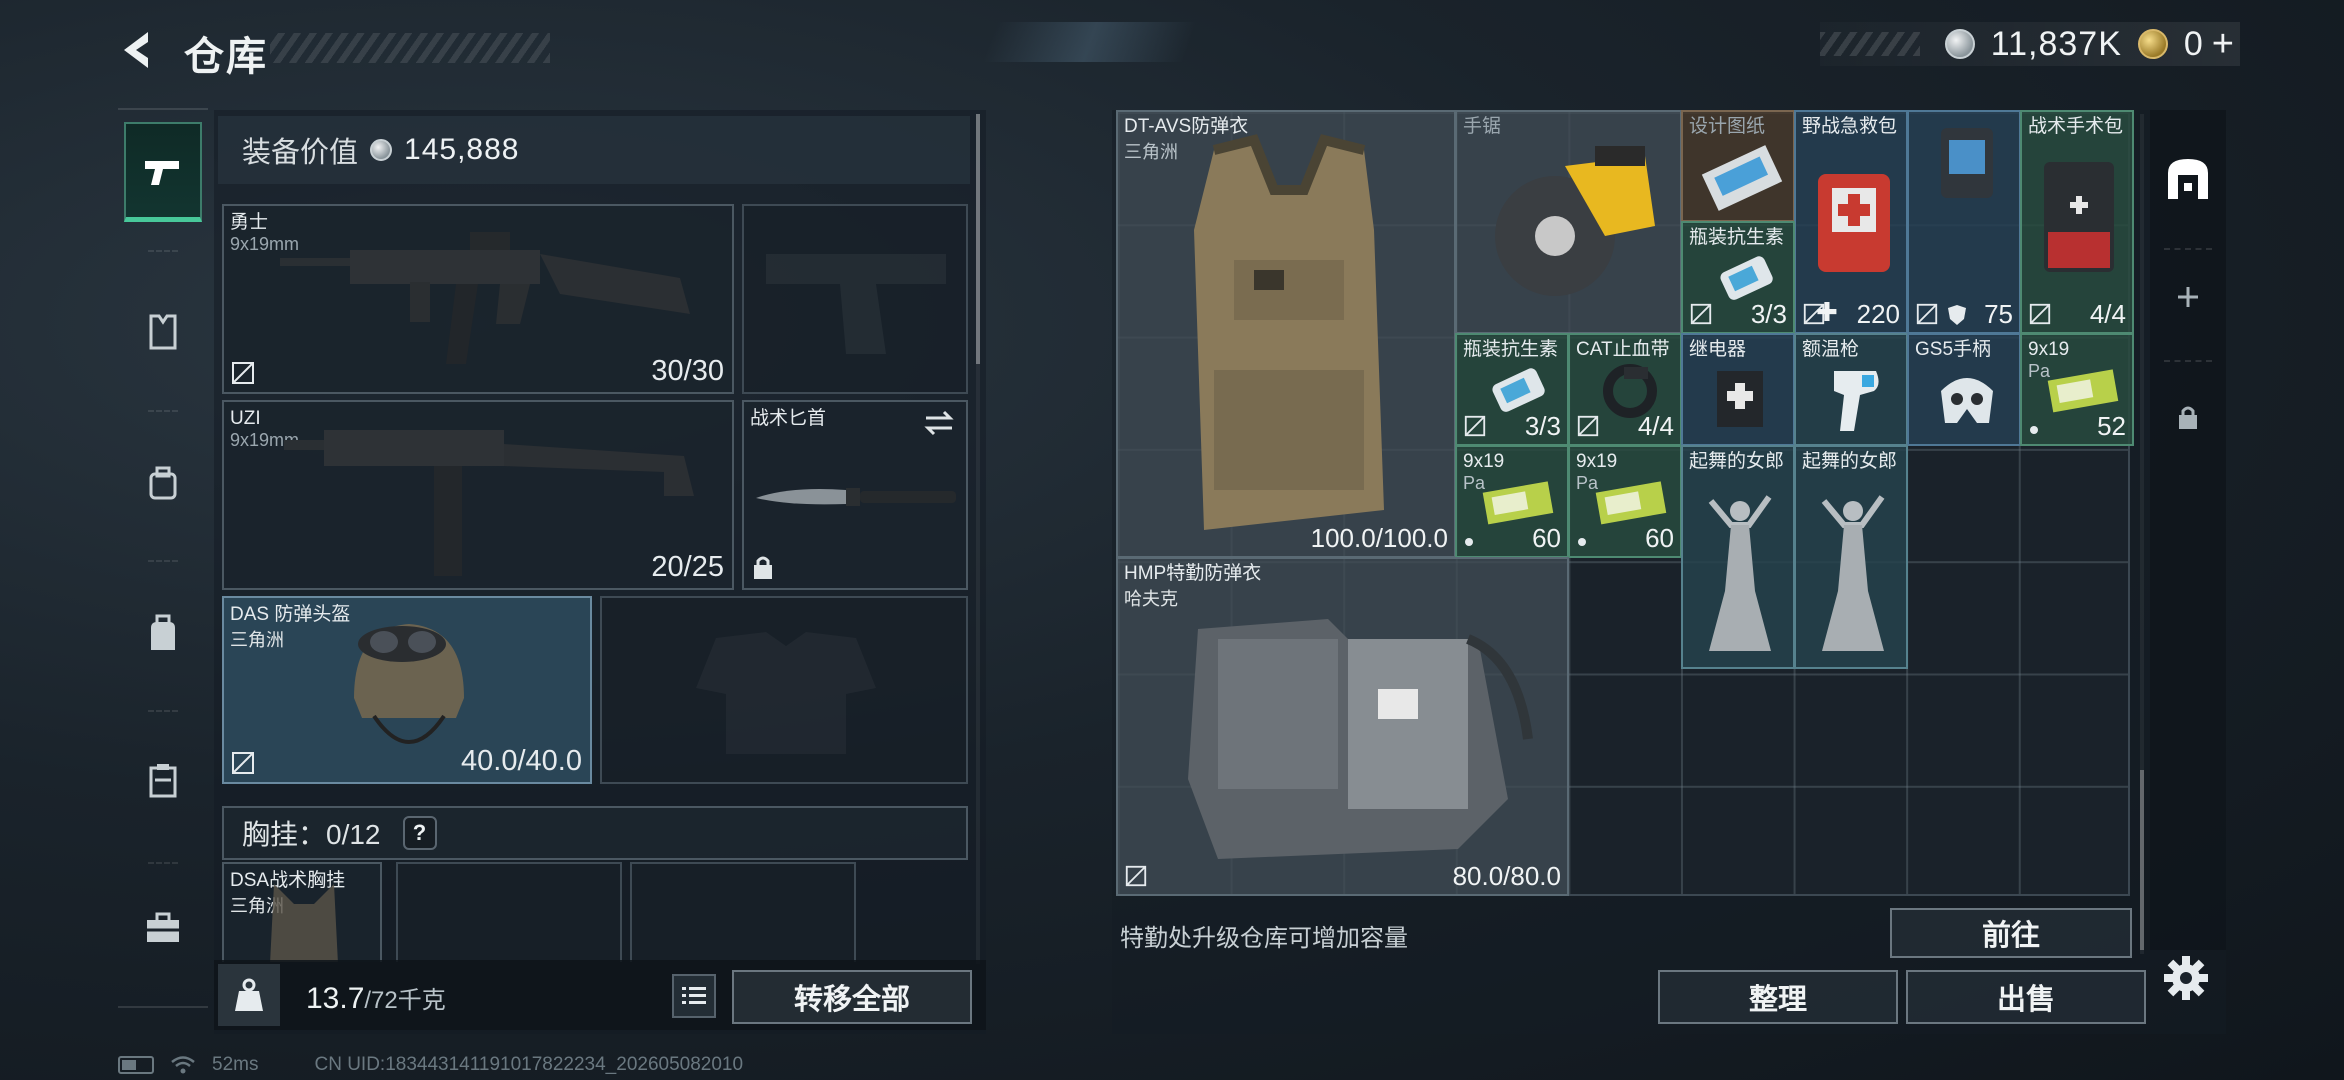 This screenshot has width=2344, height=1080. Describe the element at coordinates (2188, 179) in the screenshot. I see `tab-warehouse-main` at that location.